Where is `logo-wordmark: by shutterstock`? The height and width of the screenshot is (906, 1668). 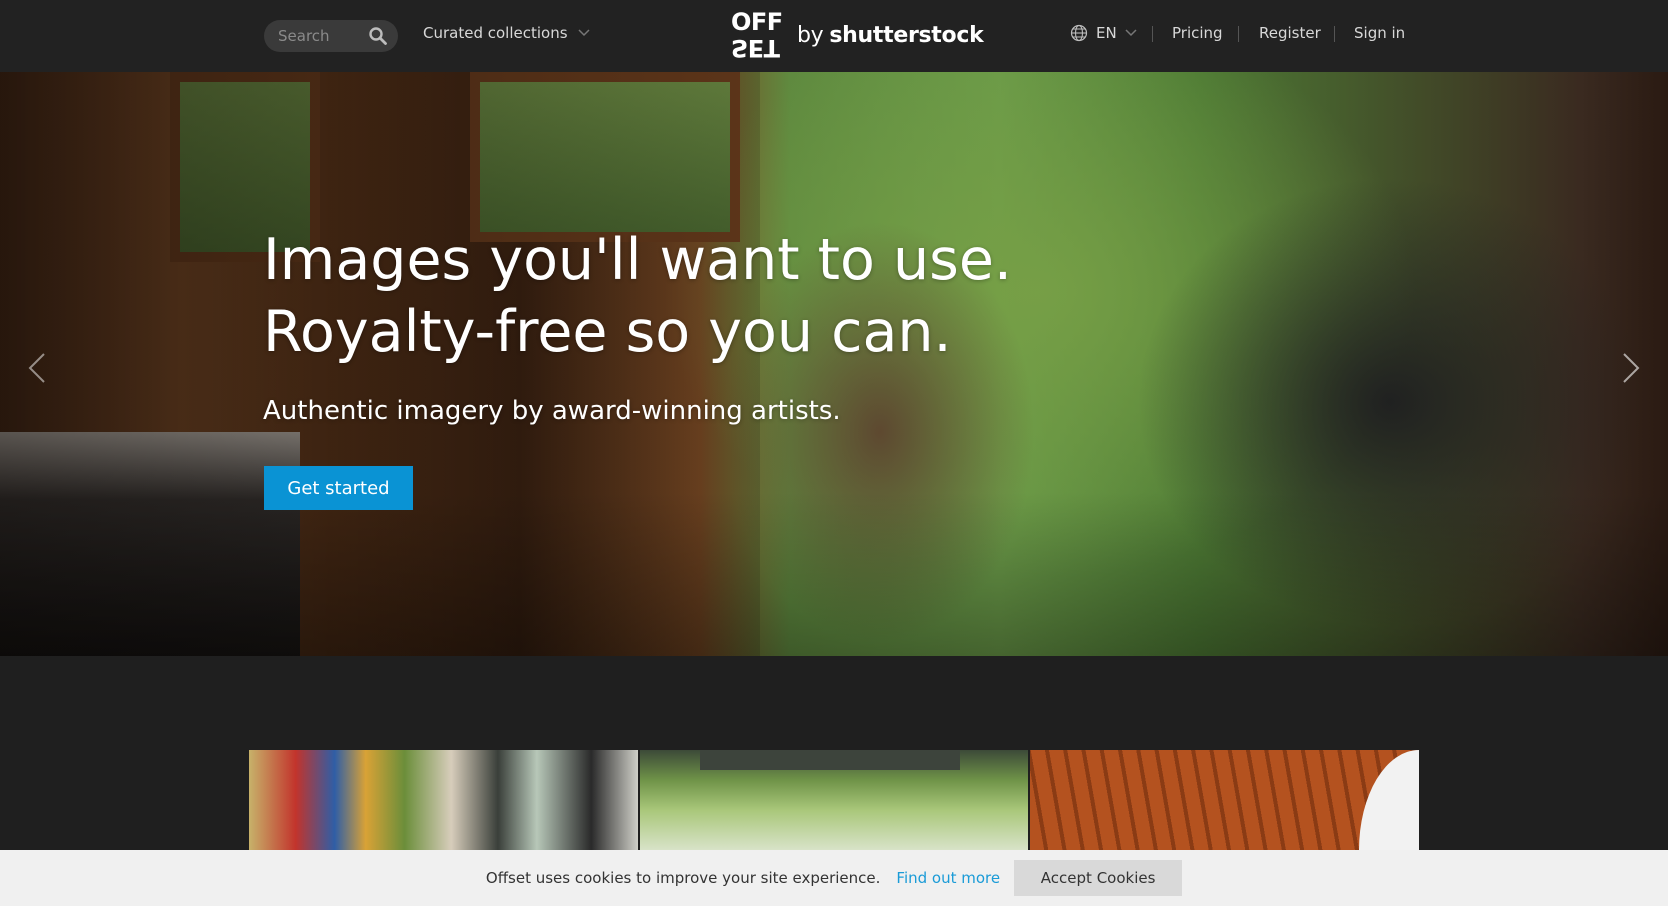 logo-wordmark: by shutterstock is located at coordinates (890, 35).